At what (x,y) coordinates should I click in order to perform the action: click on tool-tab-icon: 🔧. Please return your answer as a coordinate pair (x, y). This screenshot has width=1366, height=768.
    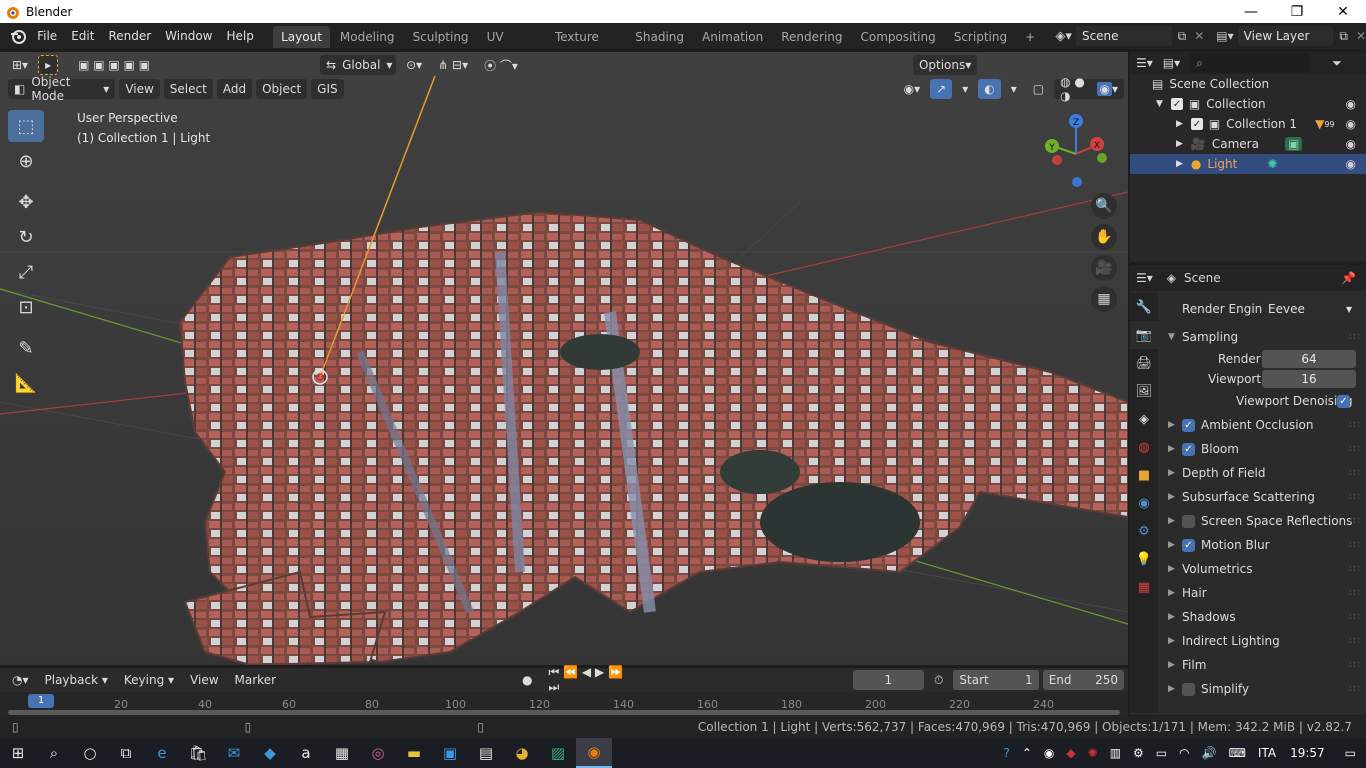
    Looking at the image, I should click on (1144, 307).